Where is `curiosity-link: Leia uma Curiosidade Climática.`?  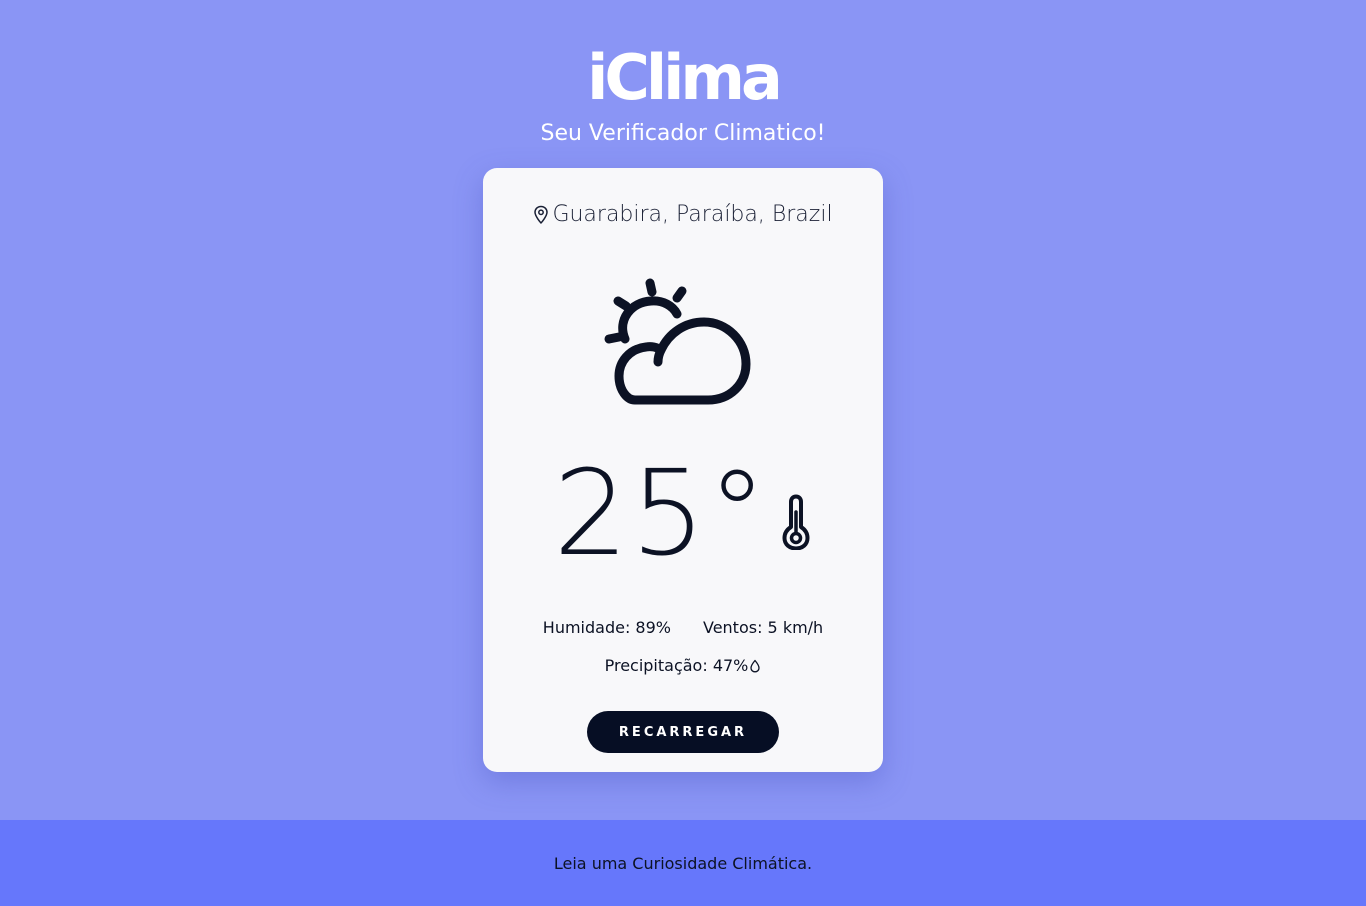 curiosity-link: Leia uma Curiosidade Climática. is located at coordinates (683, 863).